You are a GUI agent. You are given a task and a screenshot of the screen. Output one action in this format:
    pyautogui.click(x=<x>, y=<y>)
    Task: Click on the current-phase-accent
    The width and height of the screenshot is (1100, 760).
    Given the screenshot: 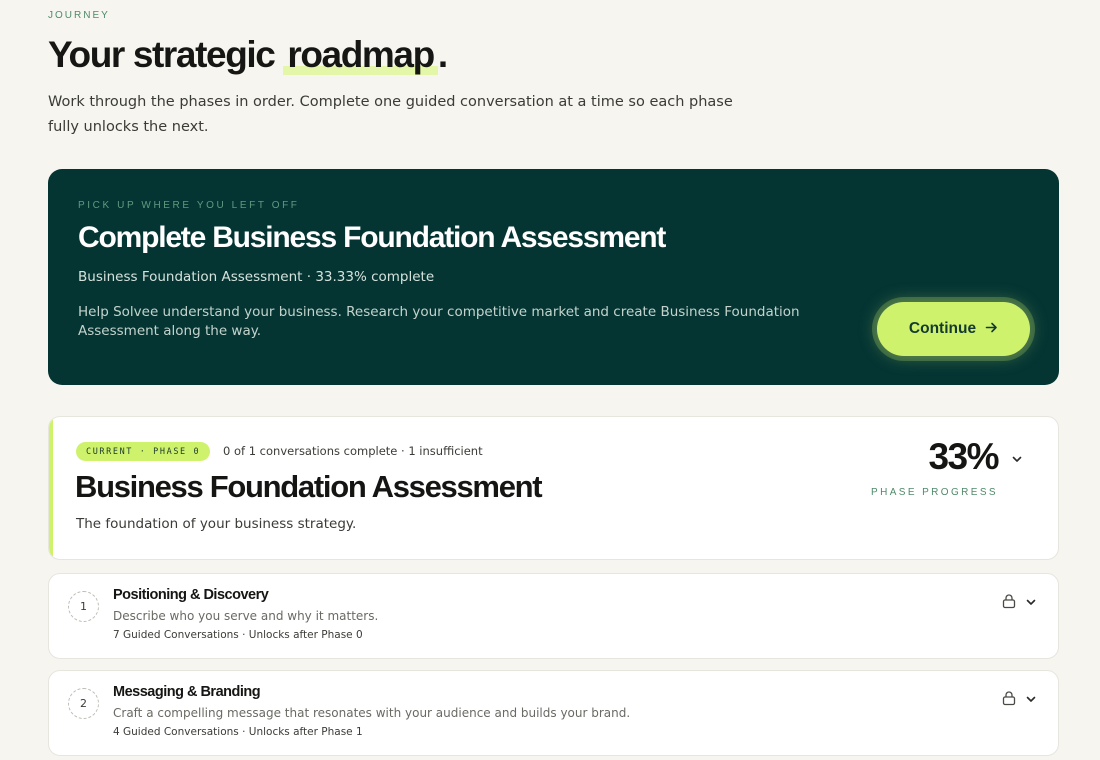 What is the action you would take?
    pyautogui.click(x=51, y=488)
    